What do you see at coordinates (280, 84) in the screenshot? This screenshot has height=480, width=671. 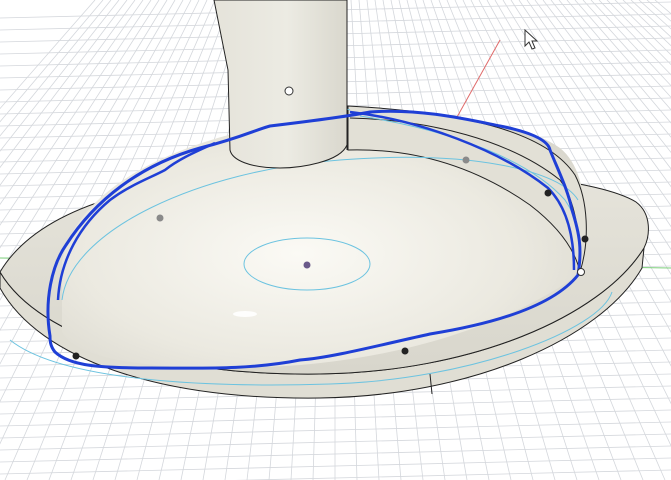 I see `cylinder-post` at bounding box center [280, 84].